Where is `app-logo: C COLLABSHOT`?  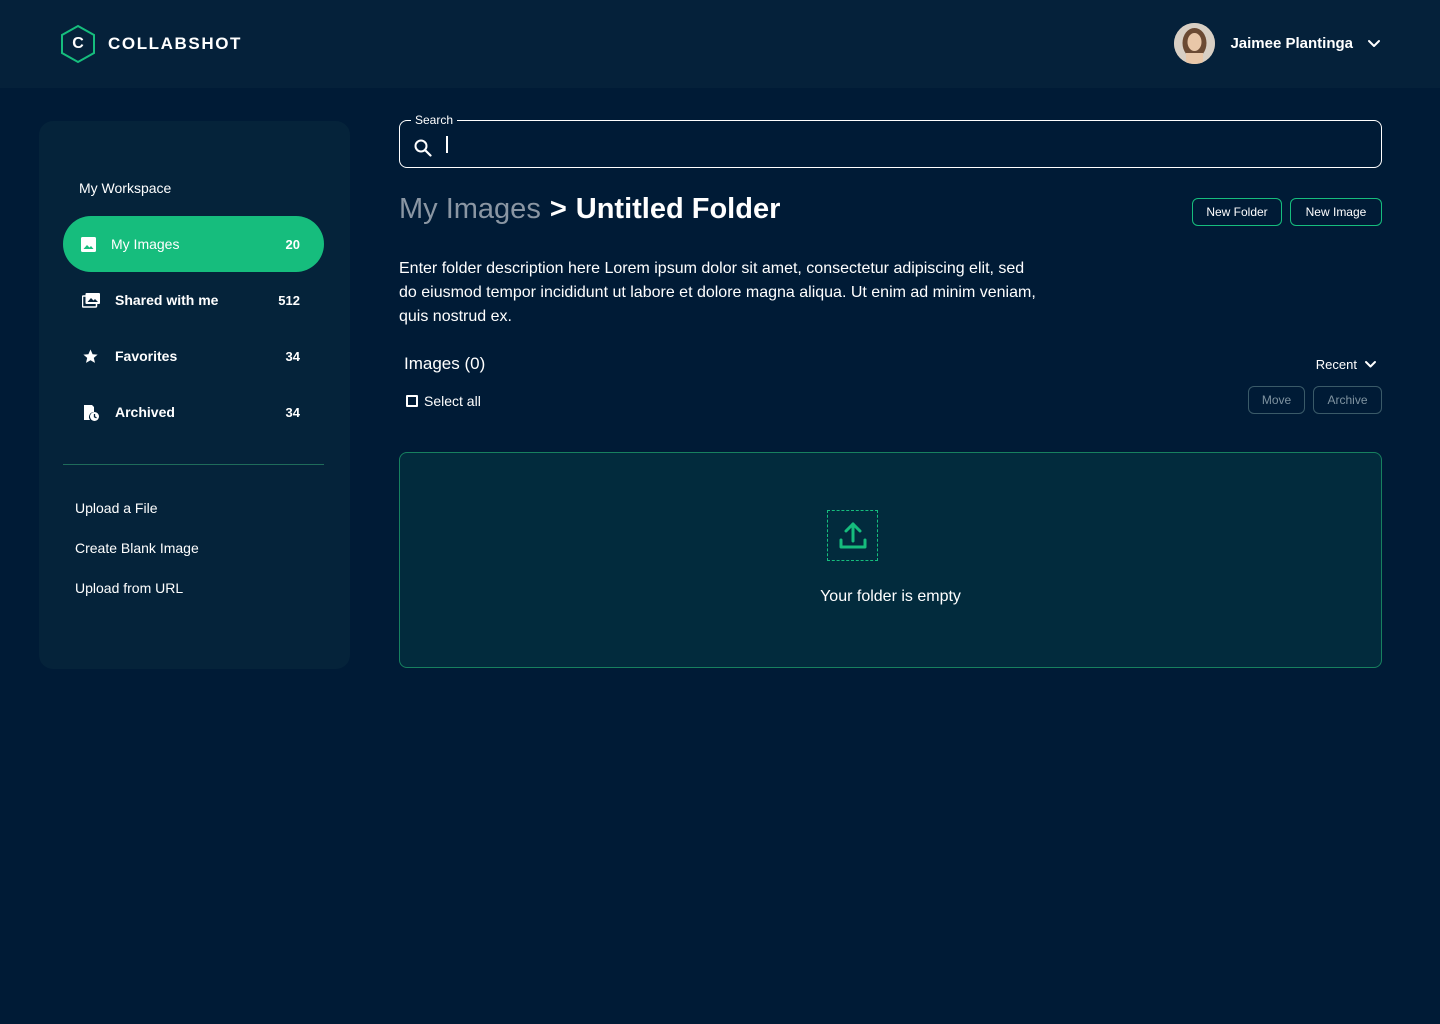 app-logo: C COLLABSHOT is located at coordinates (150, 44).